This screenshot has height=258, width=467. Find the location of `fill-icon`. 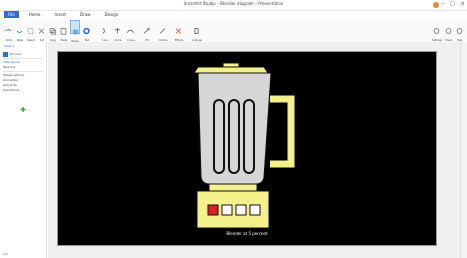

fill-icon is located at coordinates (146, 31).